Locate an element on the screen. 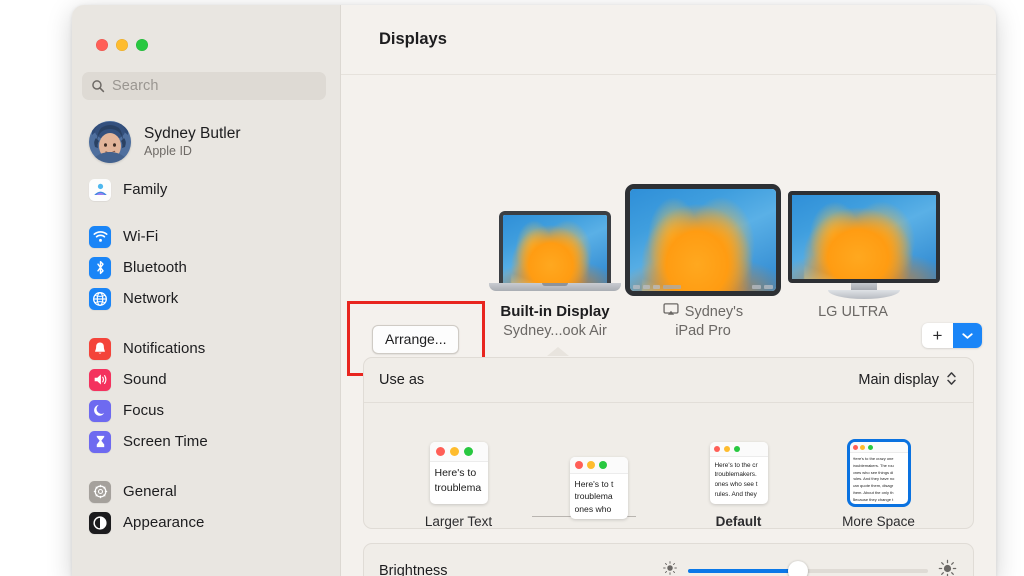 The width and height of the screenshot is (1024, 576). display-device-built-in is located at coordinates (555, 251).